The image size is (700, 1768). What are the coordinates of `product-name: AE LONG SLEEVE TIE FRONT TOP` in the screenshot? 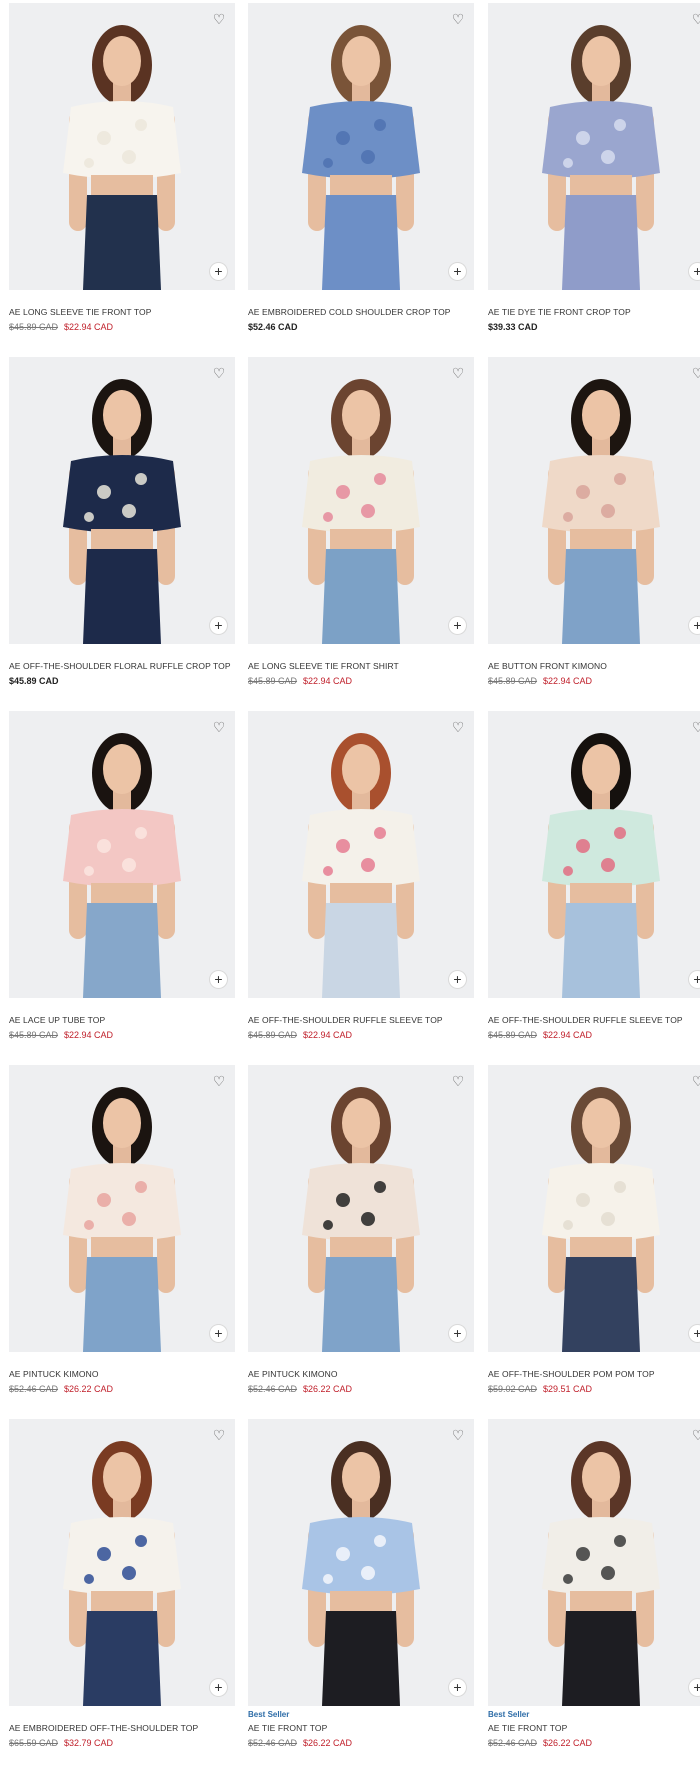 It's located at (122, 312).